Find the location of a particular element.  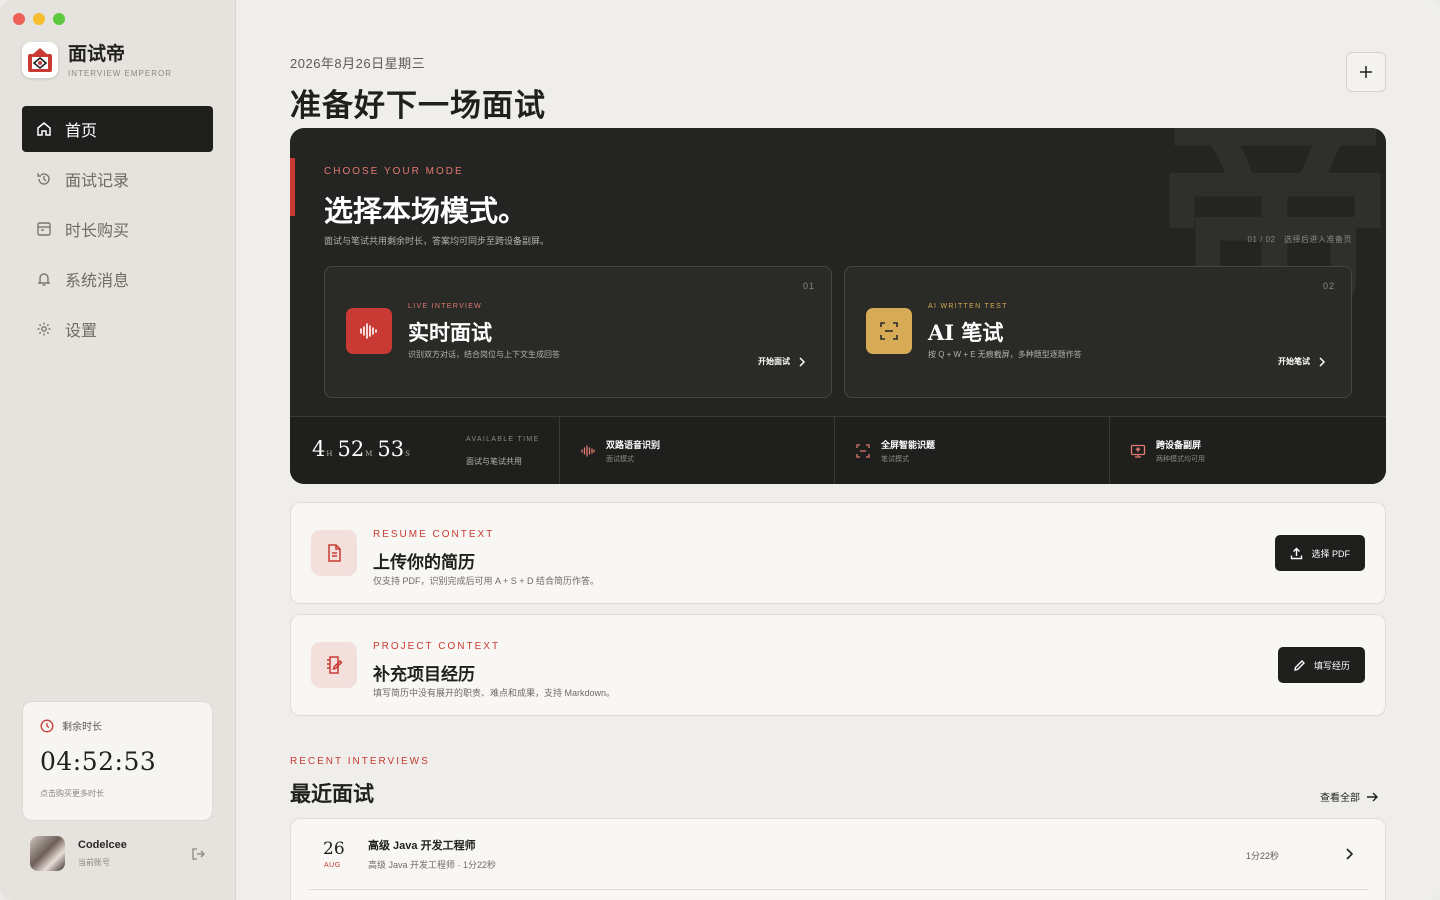

start-test-button: 开始笔试 is located at coordinates (1302, 361).